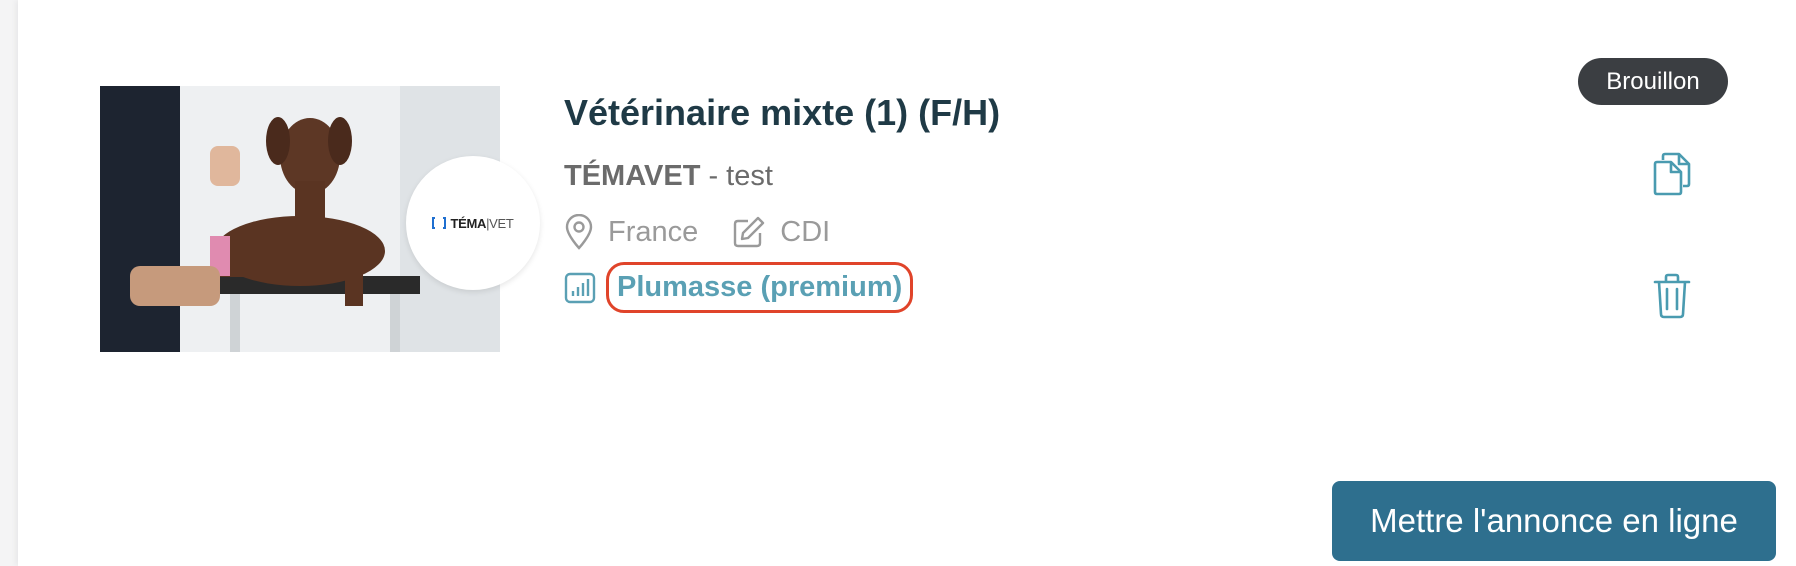 The height and width of the screenshot is (566, 1796). I want to click on company-suffix: - test, so click(736, 176).